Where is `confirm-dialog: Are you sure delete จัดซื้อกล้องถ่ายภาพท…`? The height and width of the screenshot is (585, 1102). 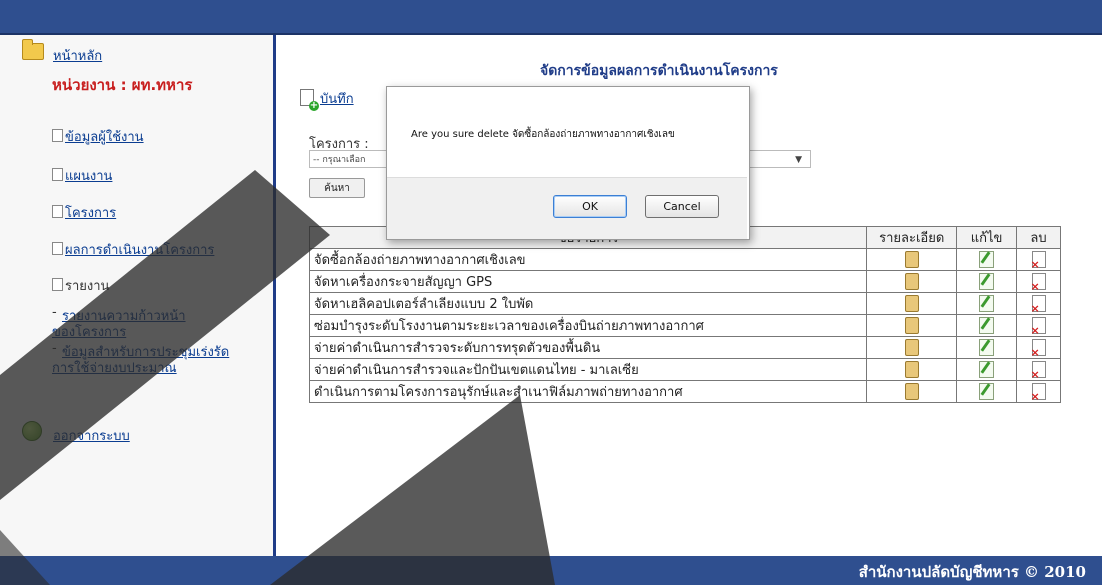 confirm-dialog: Are you sure delete จัดซื้อกล้องถ่ายภาพท… is located at coordinates (568, 163).